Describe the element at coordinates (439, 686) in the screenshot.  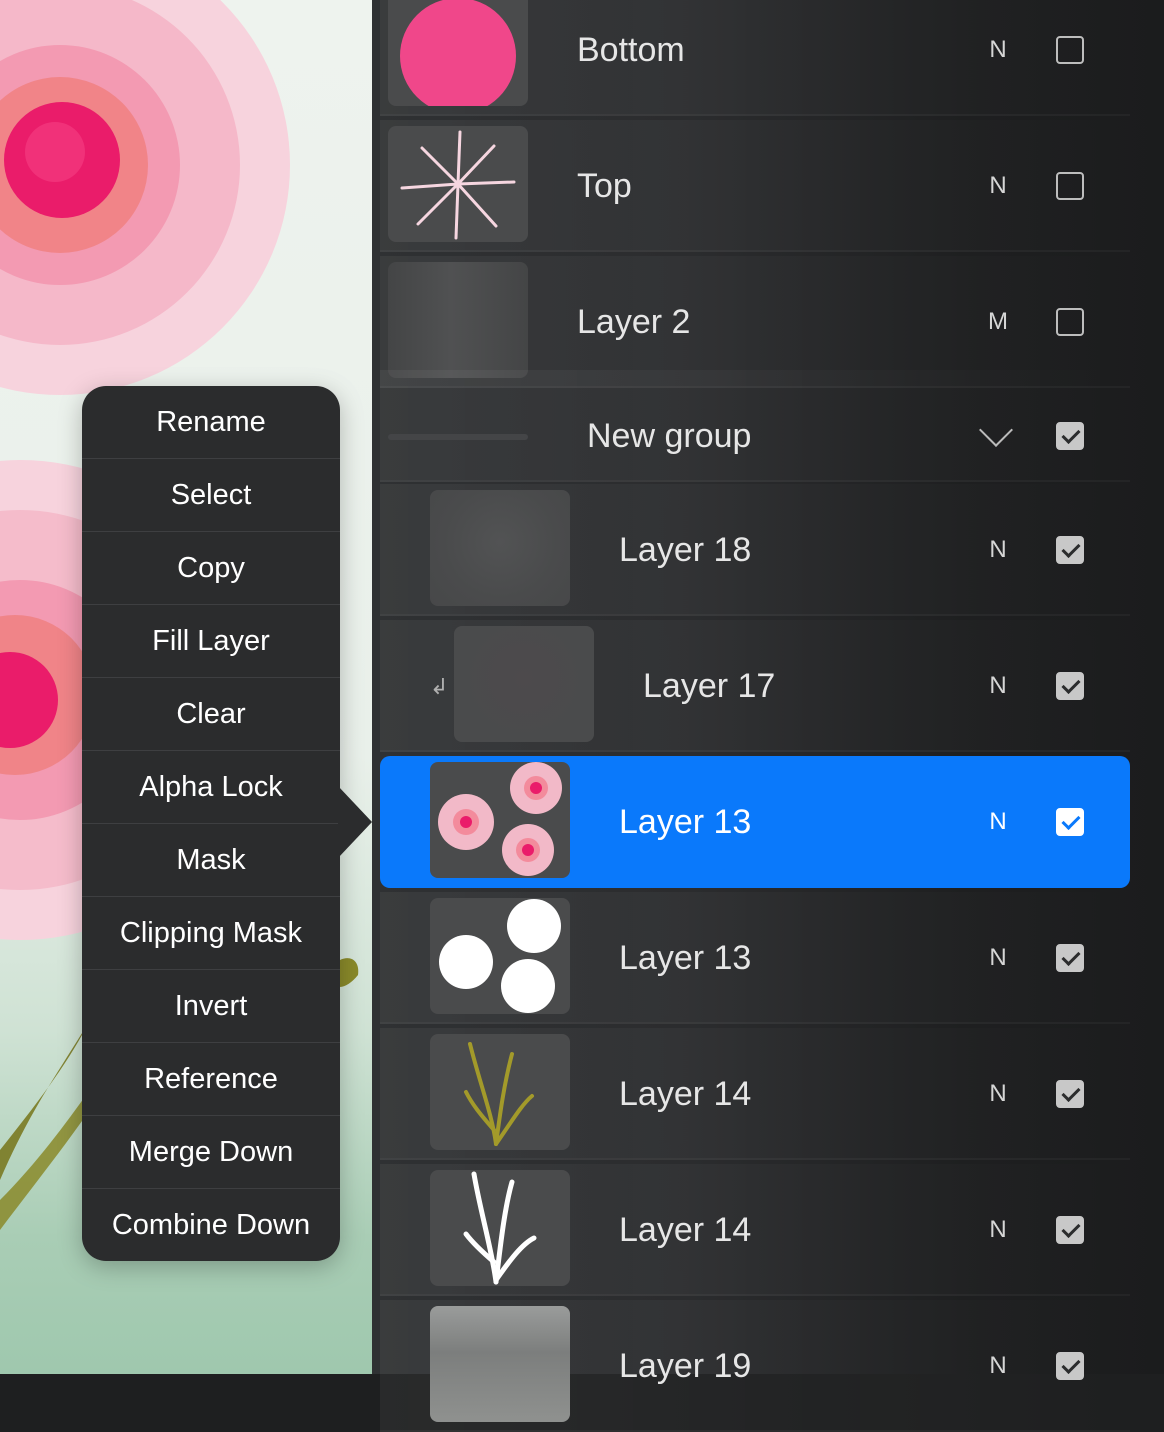
I see `clipping-arrow-icon: ↲` at that location.